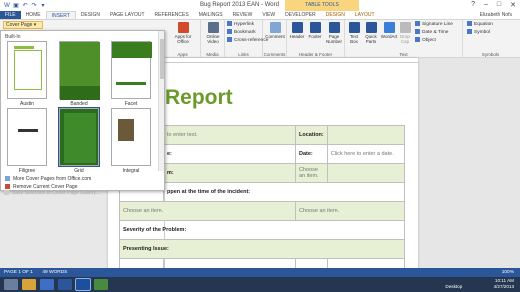 The width and height of the screenshot is (520, 292). Describe the element at coordinates (371, 33) in the screenshot. I see `quick-parts-button: Quick Parts` at that location.